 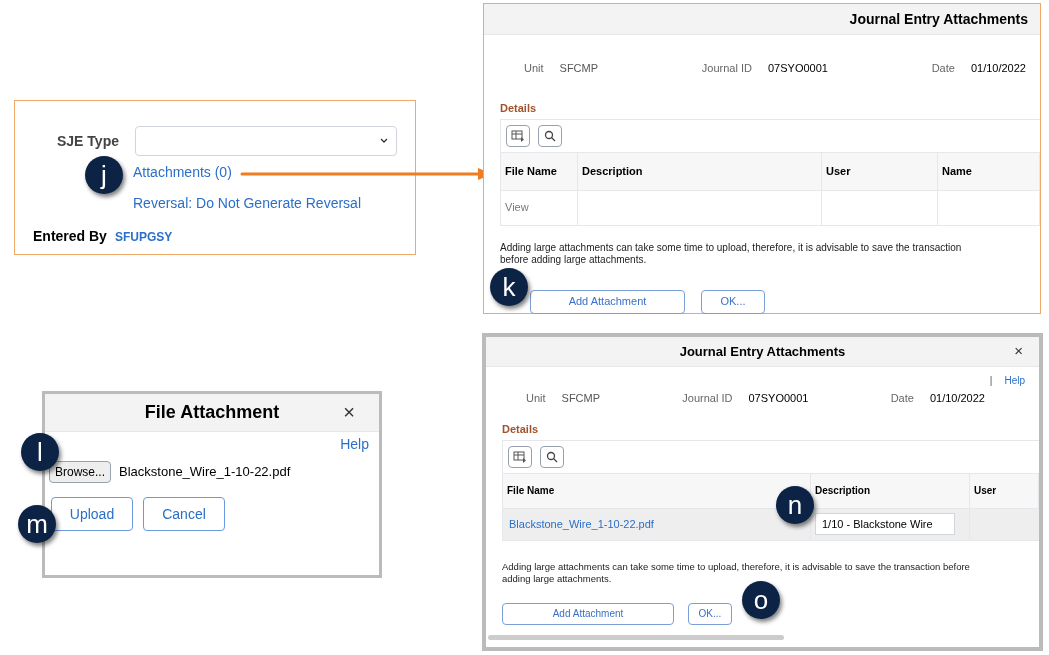 I want to click on description-field: 1/10 - Blackstone Wire, so click(x=885, y=524).